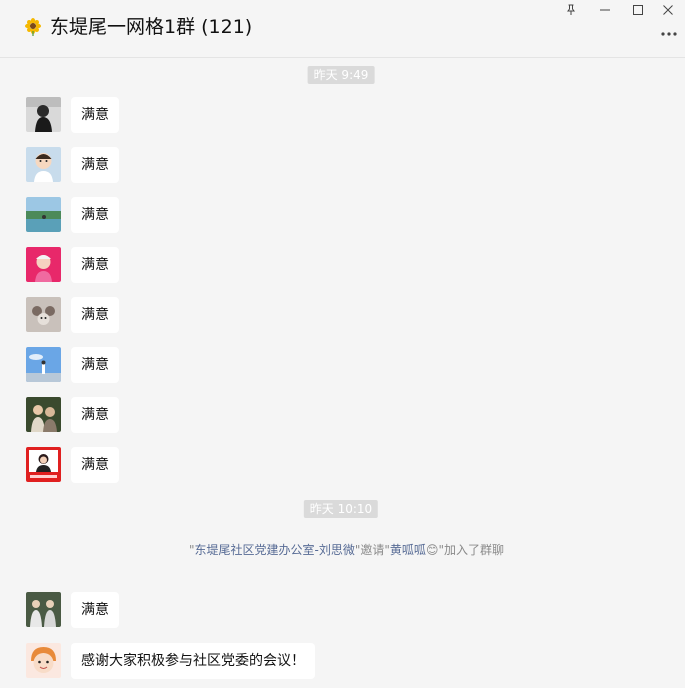 This screenshot has width=685, height=688. What do you see at coordinates (275, 550) in the screenshot?
I see `inviter-name: 东堤尾社区党建办公室-刘思微` at bounding box center [275, 550].